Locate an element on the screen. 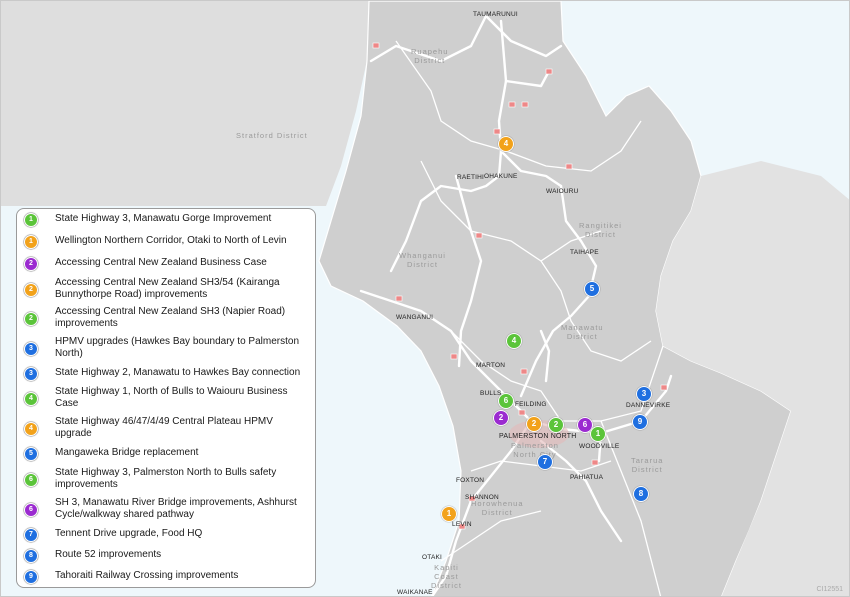  place-label-raetihi: RAETIHI is located at coordinates (471, 177).